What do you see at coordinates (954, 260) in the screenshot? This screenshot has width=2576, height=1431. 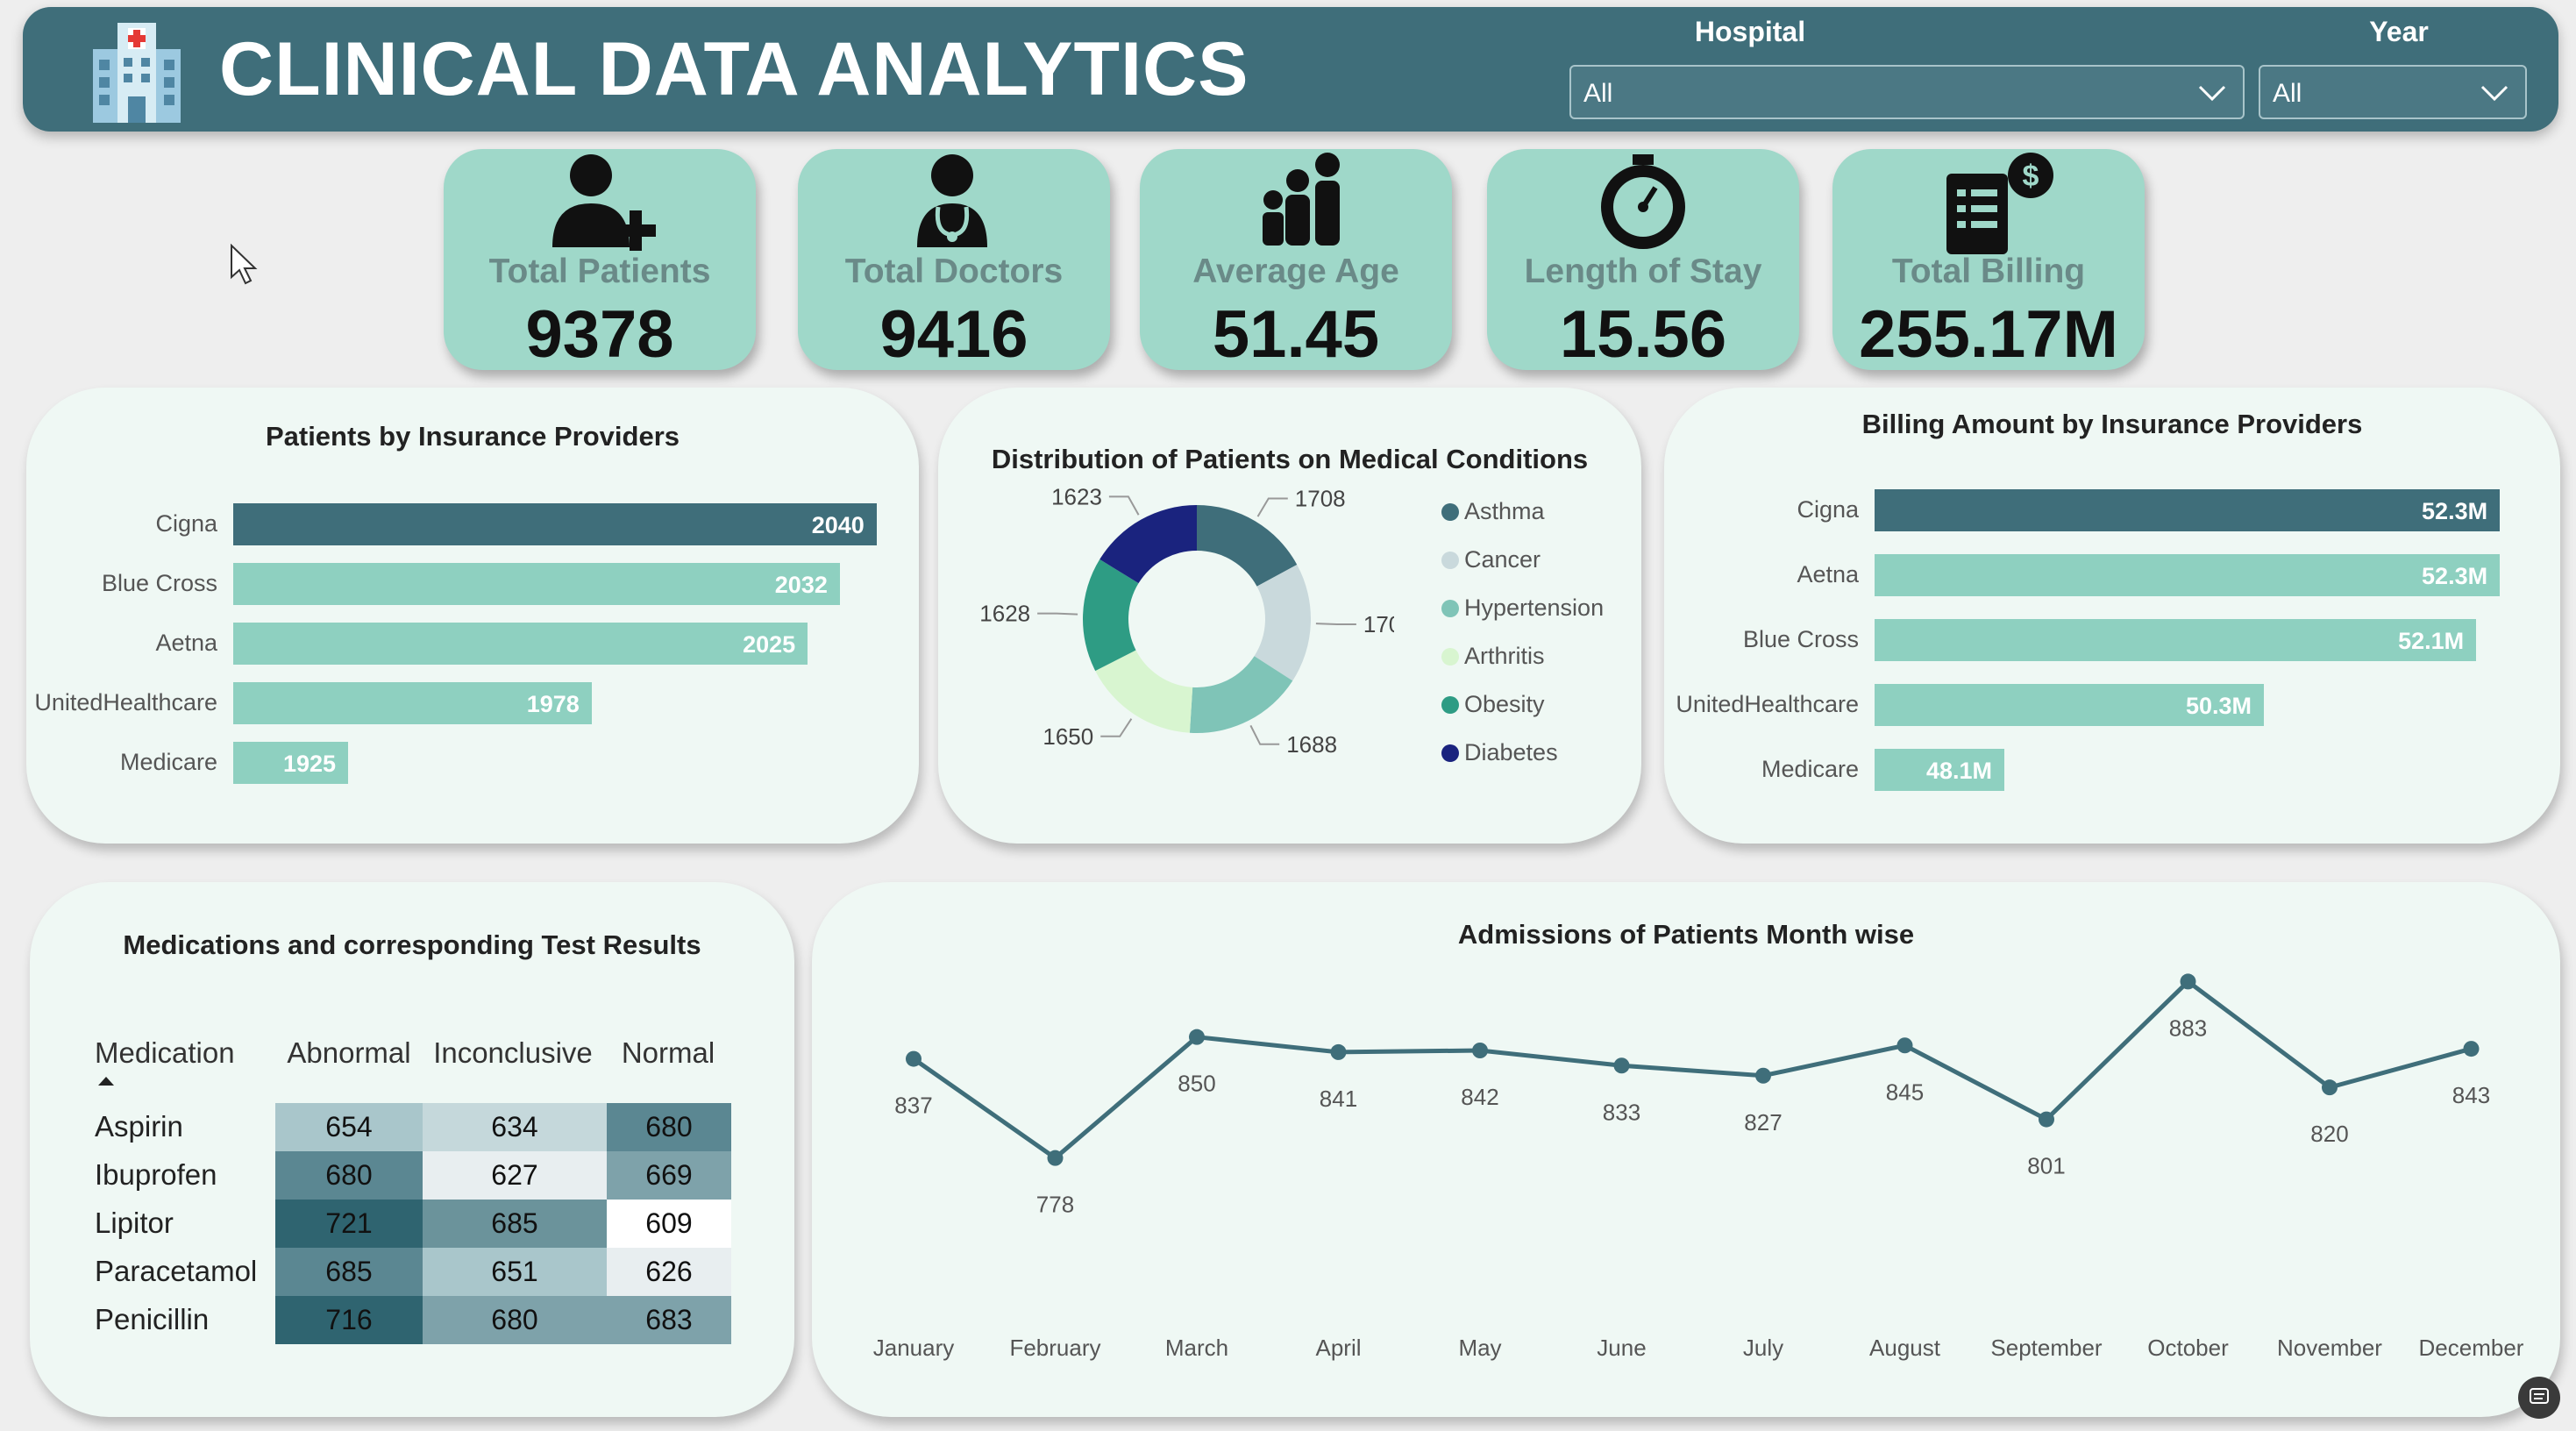 I see `kpi-total-doctors: Total Doctors 9416` at bounding box center [954, 260].